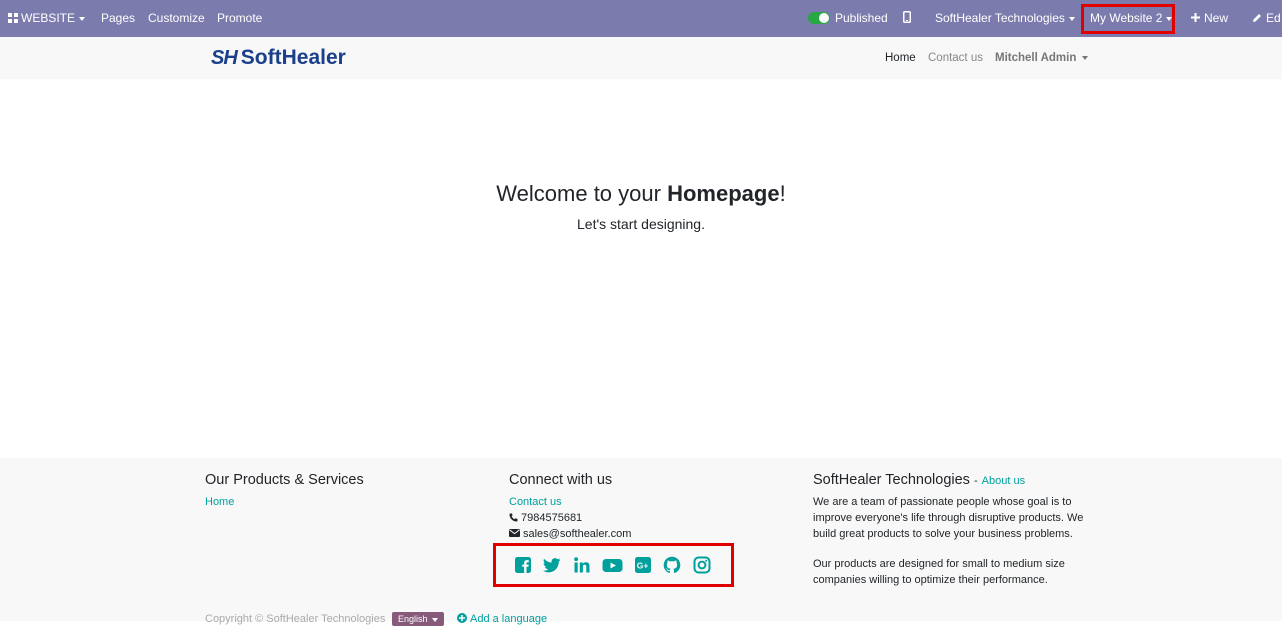 This screenshot has width=1282, height=626. What do you see at coordinates (239, 18) in the screenshot?
I see `promote-menu: Promote` at bounding box center [239, 18].